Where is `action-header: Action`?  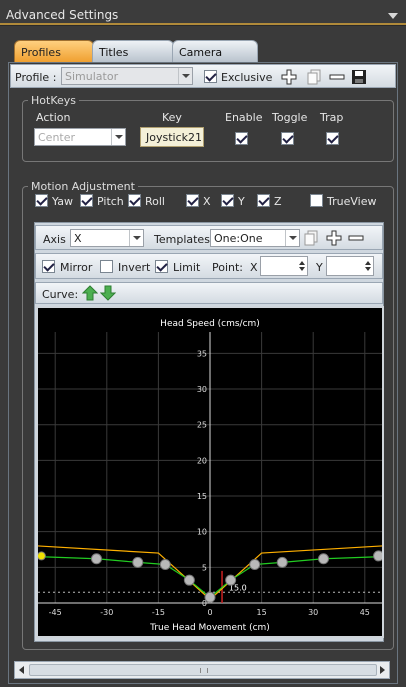 action-header: Action is located at coordinates (53, 117).